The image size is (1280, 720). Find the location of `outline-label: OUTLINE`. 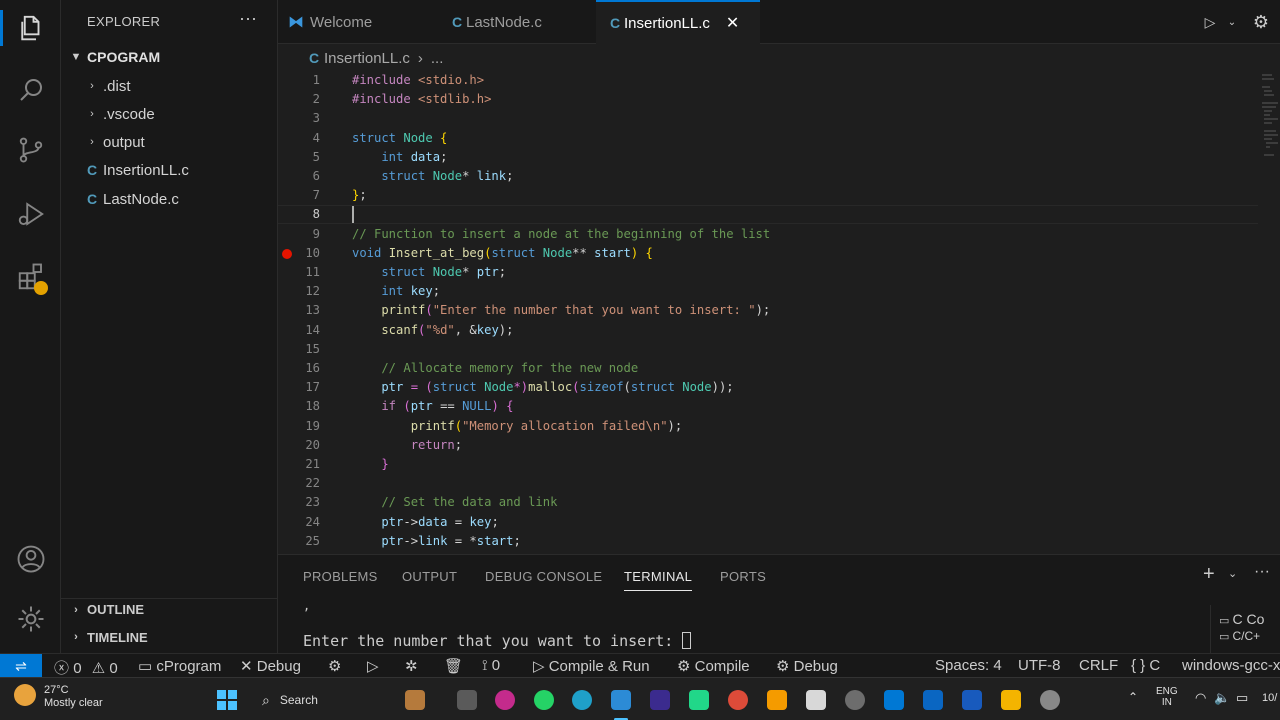

outline-label: OUTLINE is located at coordinates (116, 609).